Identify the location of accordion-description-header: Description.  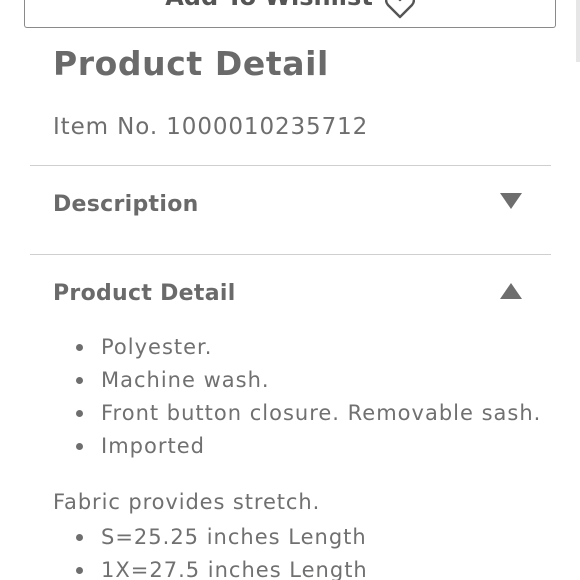
(290, 206).